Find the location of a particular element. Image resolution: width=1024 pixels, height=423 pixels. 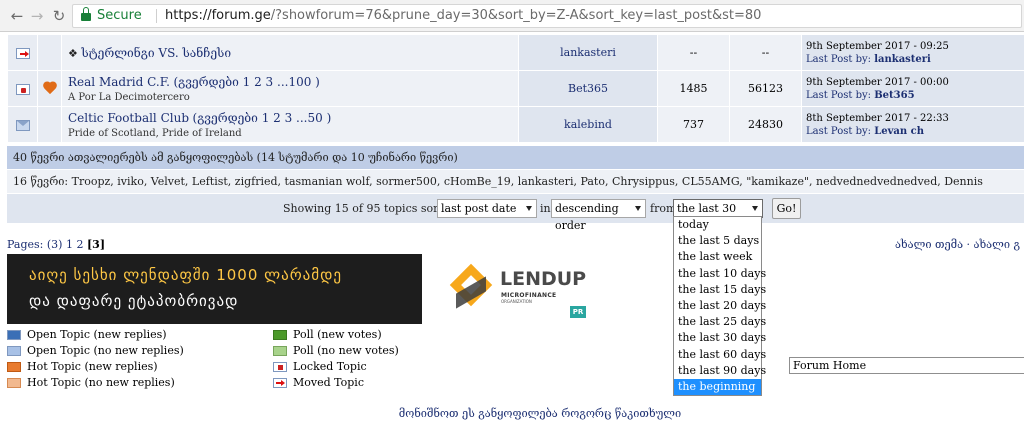

date-range-option: the last 90 days is located at coordinates (720, 371).